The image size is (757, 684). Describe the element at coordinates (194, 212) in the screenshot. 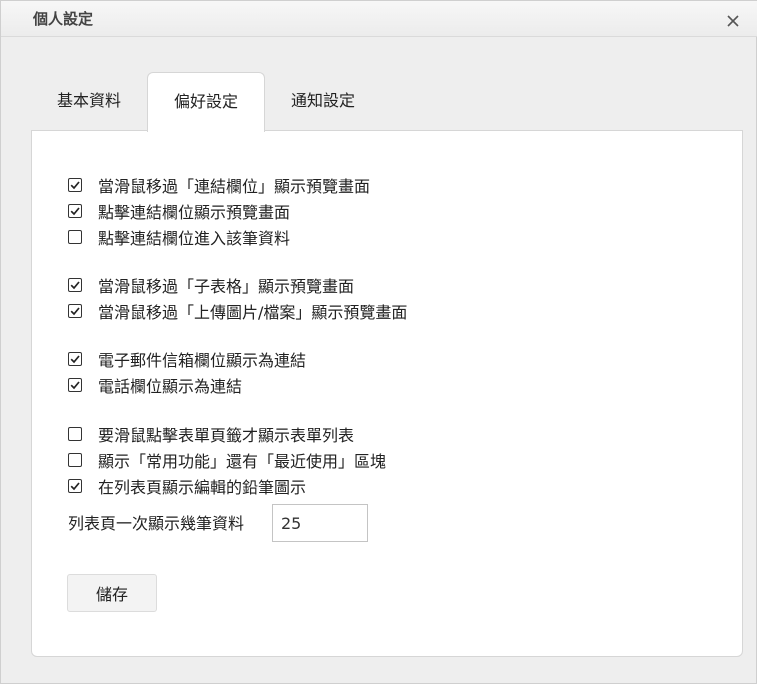

I see `option-label: 點擊連結欄位顯示預覽畫面` at that location.